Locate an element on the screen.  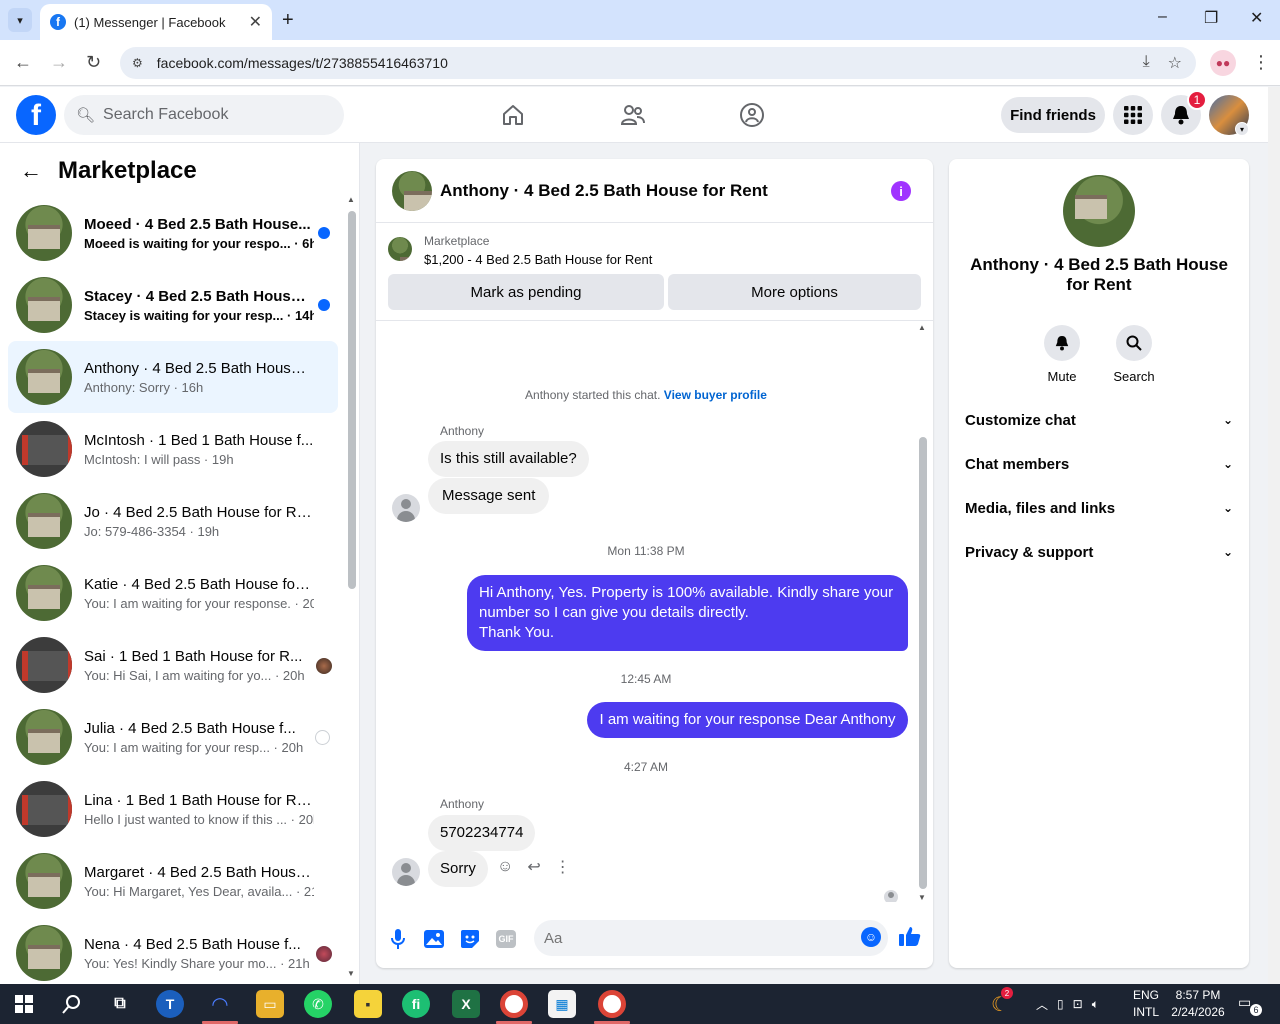
clock: 8:57 PM 2/24/2026 is located at coordinates (1198, 1004).